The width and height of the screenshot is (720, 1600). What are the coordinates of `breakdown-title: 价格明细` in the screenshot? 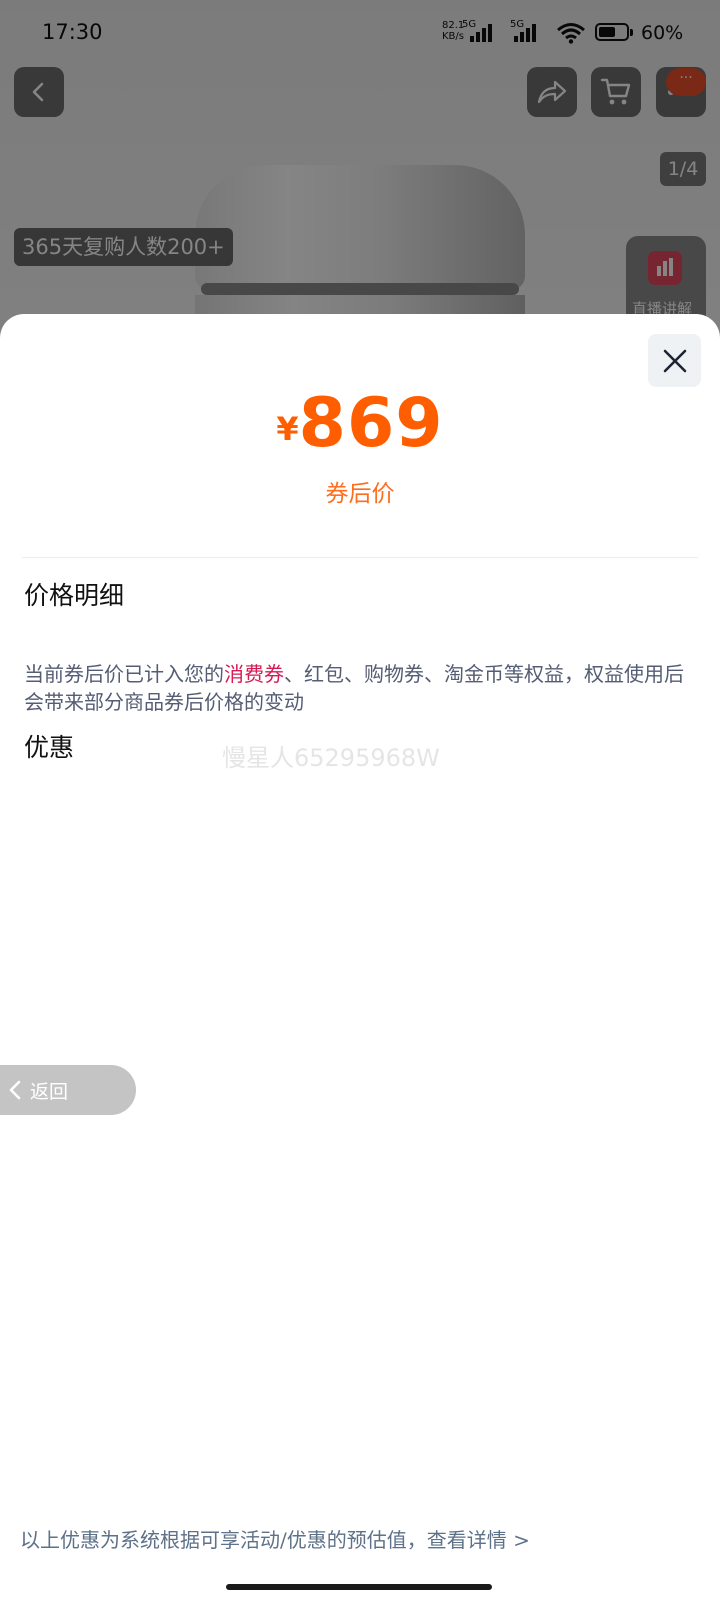 It's located at (74, 595).